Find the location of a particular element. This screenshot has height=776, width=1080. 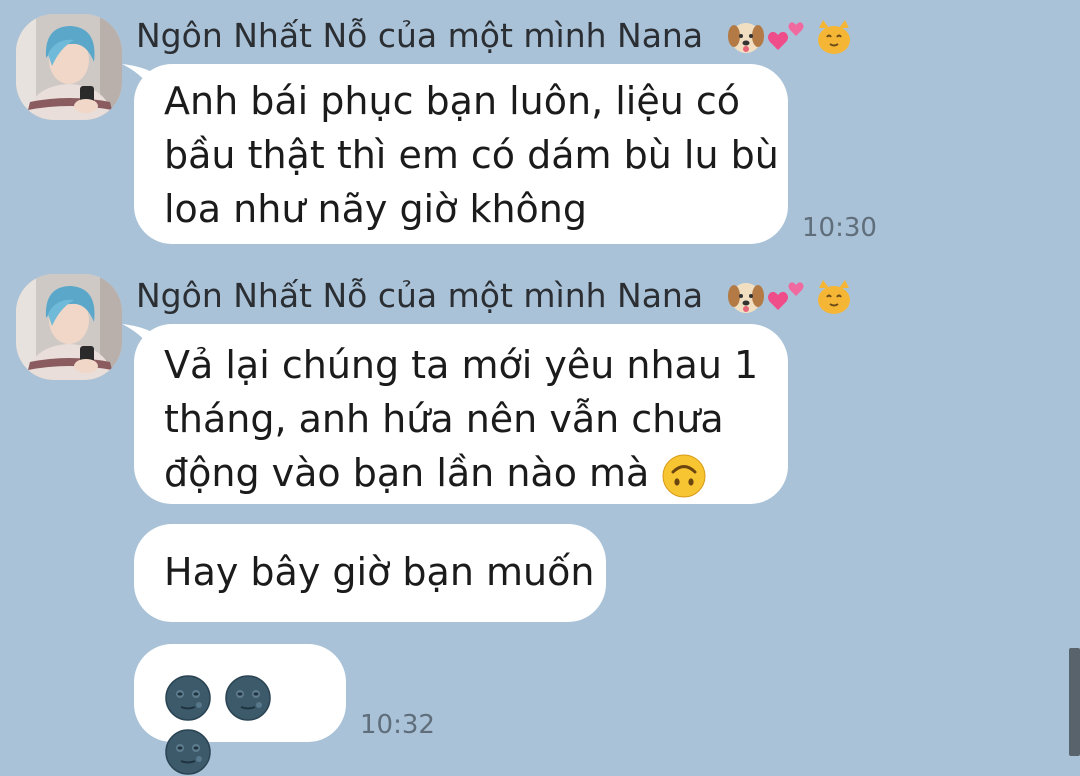

scrollbar-thumb is located at coordinates (1074, 702).